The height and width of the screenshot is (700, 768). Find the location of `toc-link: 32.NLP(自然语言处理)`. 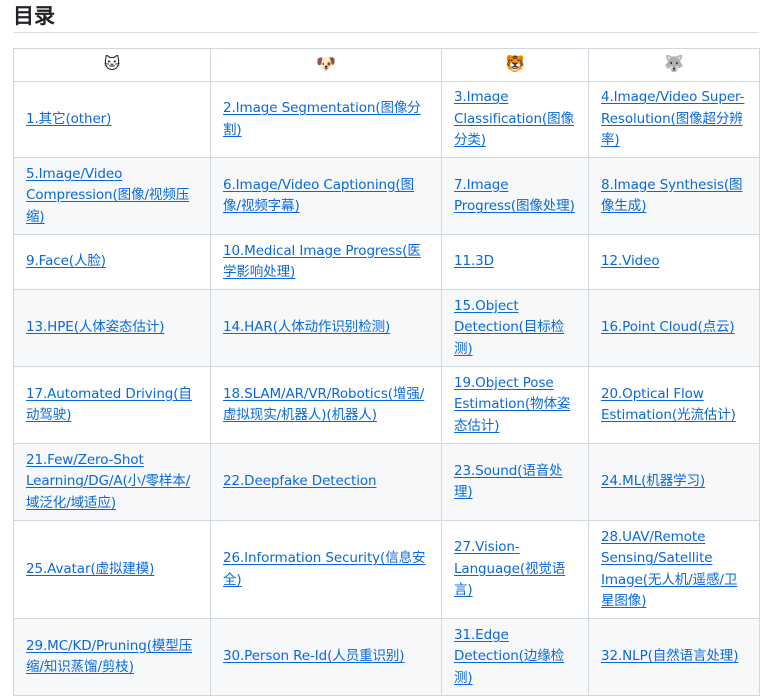

toc-link: 32.NLP(自然语言处理) is located at coordinates (669, 656).